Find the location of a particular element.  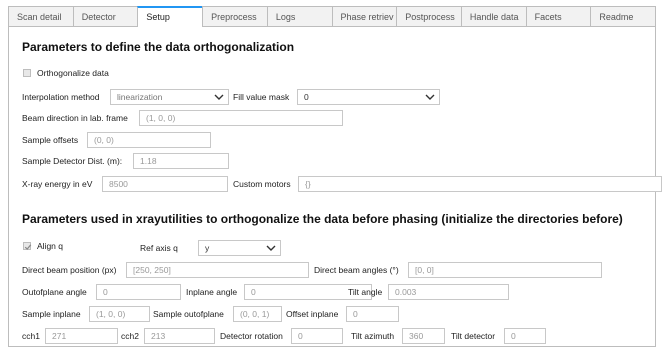

fill-value-mask-select: 0 is located at coordinates (368, 97).